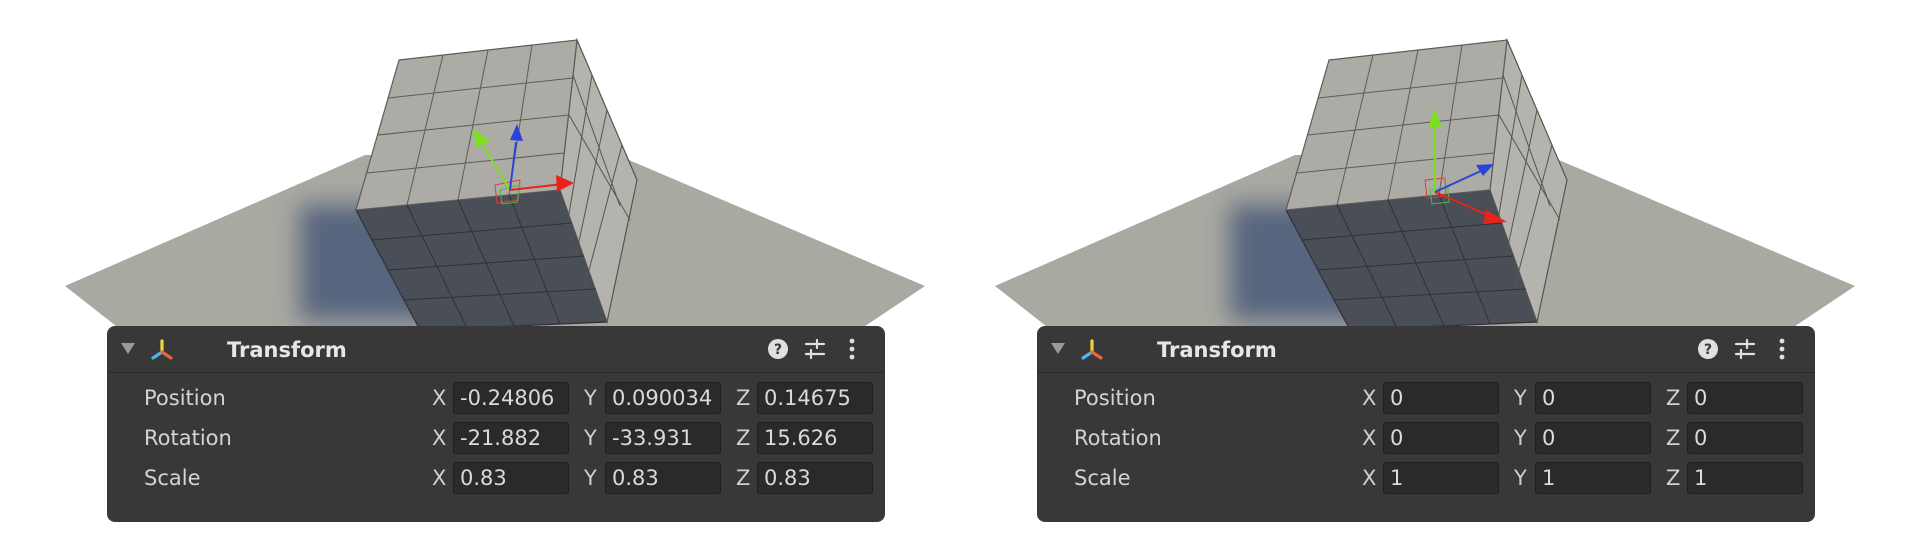  Describe the element at coordinates (815, 398) in the screenshot. I see `position-z-field: 0.14675` at that location.